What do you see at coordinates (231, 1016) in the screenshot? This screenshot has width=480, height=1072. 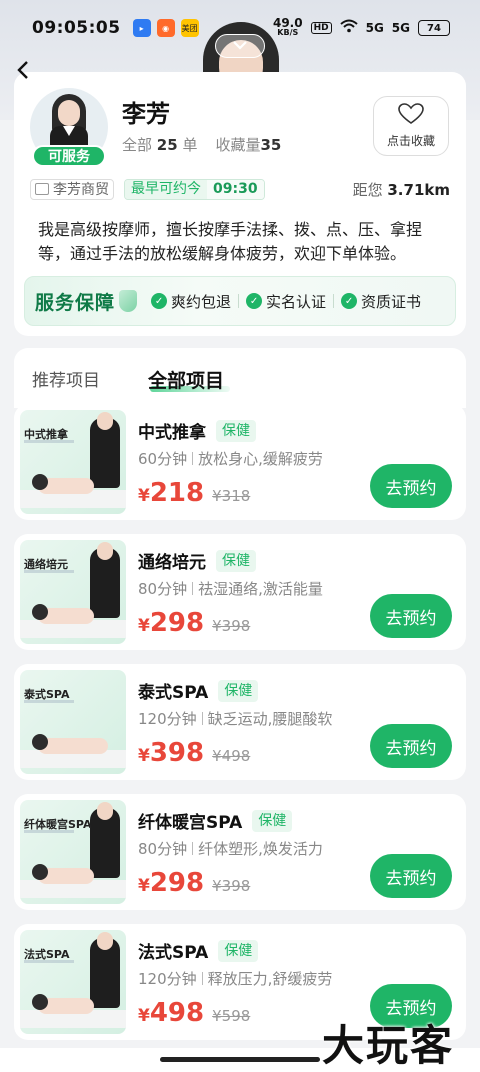 I see `original-price: ¥598` at bounding box center [231, 1016].